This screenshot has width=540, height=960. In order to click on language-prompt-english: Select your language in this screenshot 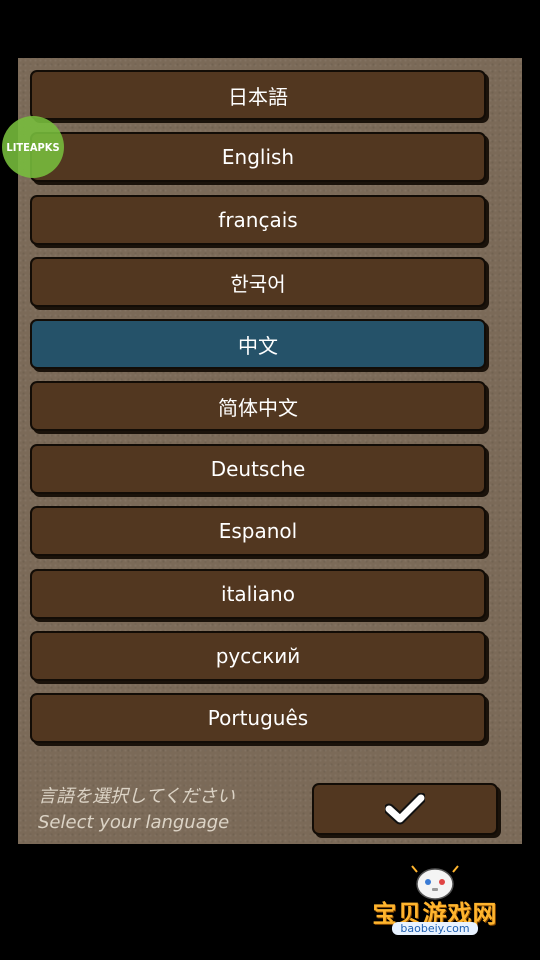, I will do `click(134, 822)`.